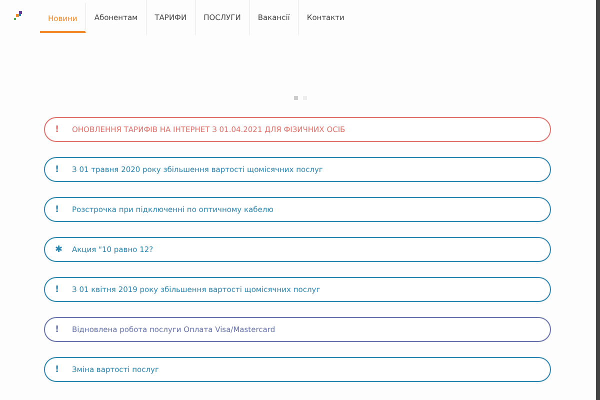 This screenshot has width=600, height=400. I want to click on scrollbar, so click(598, 200).